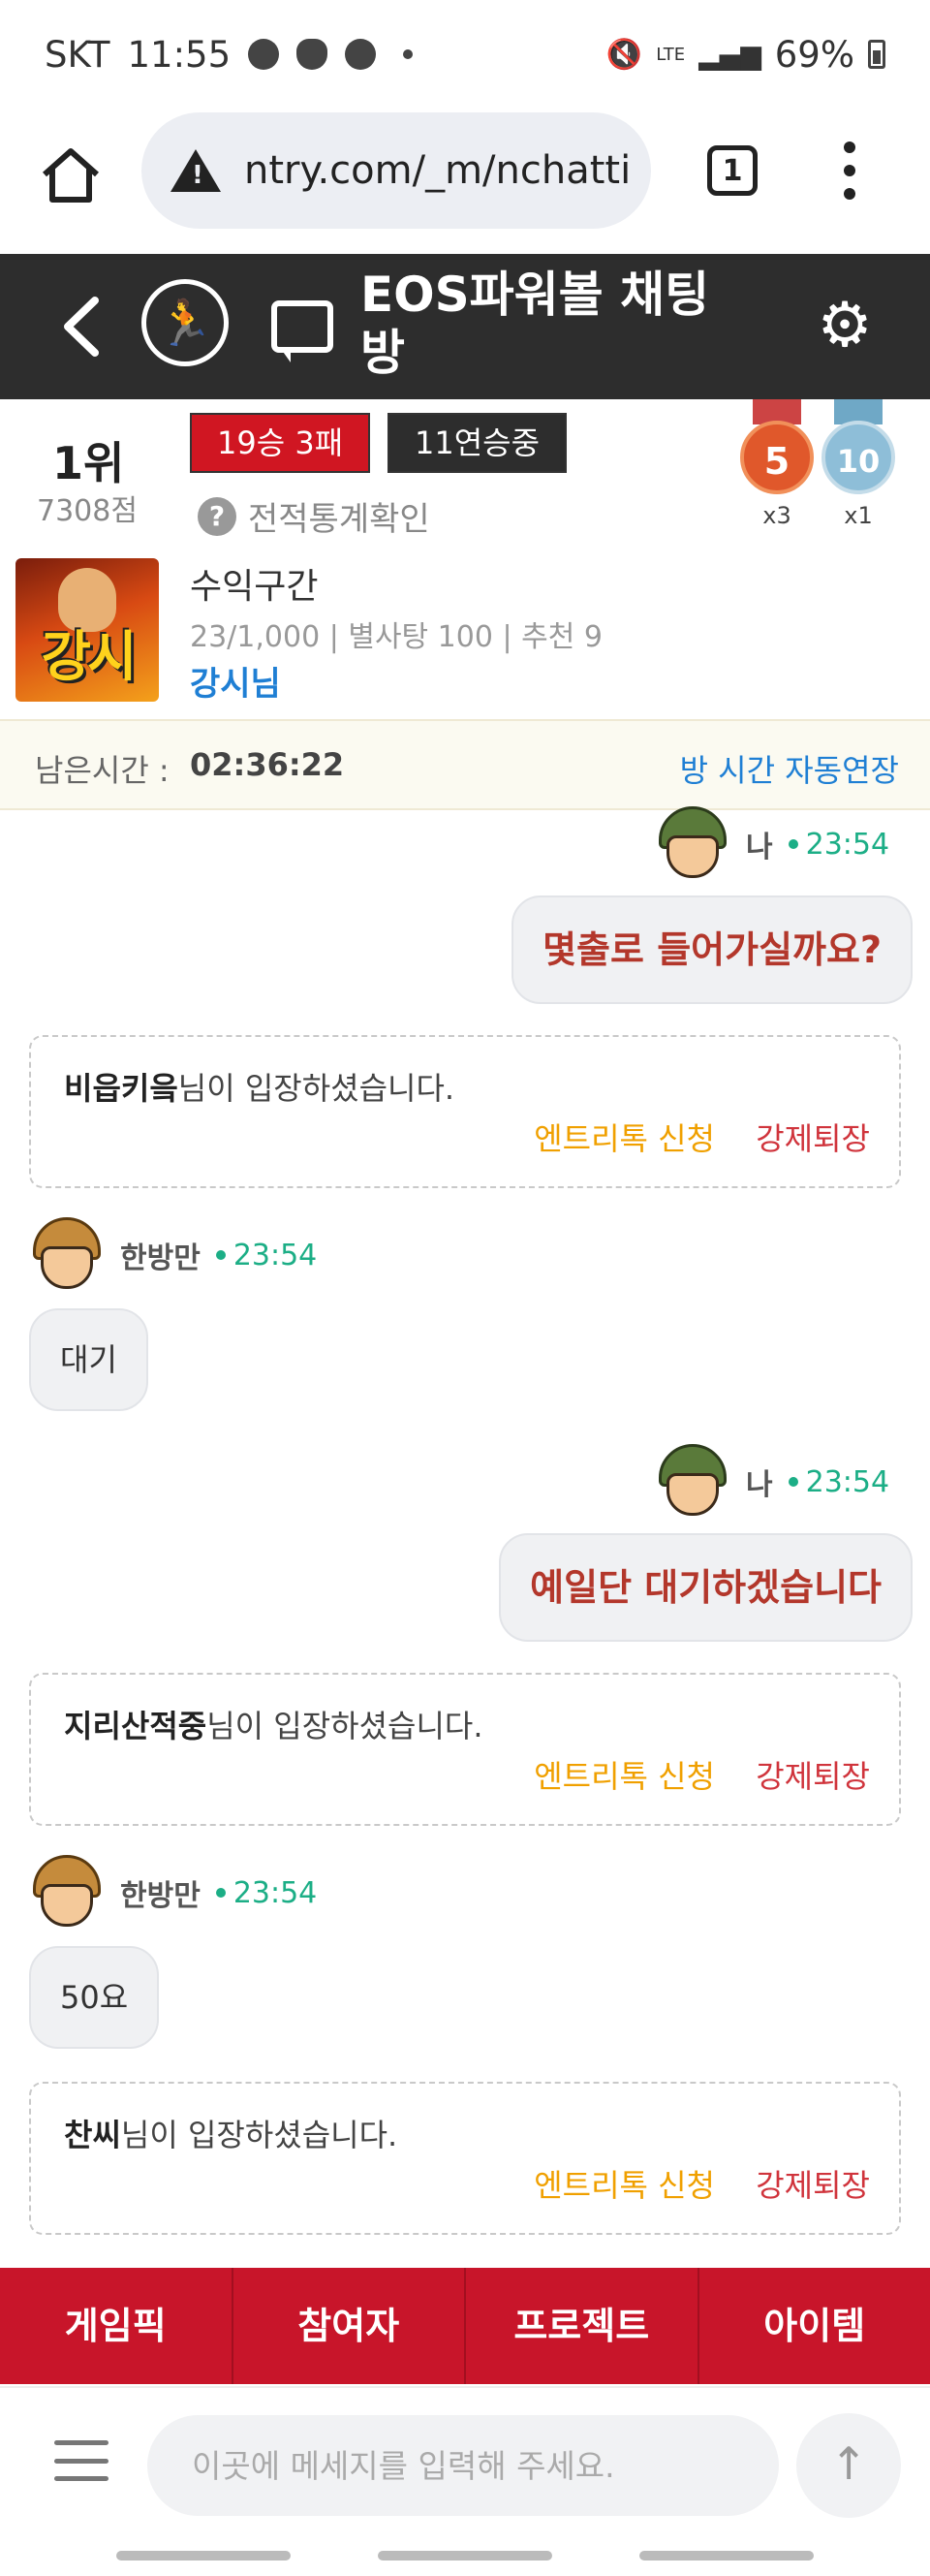 Image resolution: width=930 pixels, height=2576 pixels. I want to click on remaining-time-bar: 남은시간 : 02:36:22 방 시간 자동연장, so click(465, 764).